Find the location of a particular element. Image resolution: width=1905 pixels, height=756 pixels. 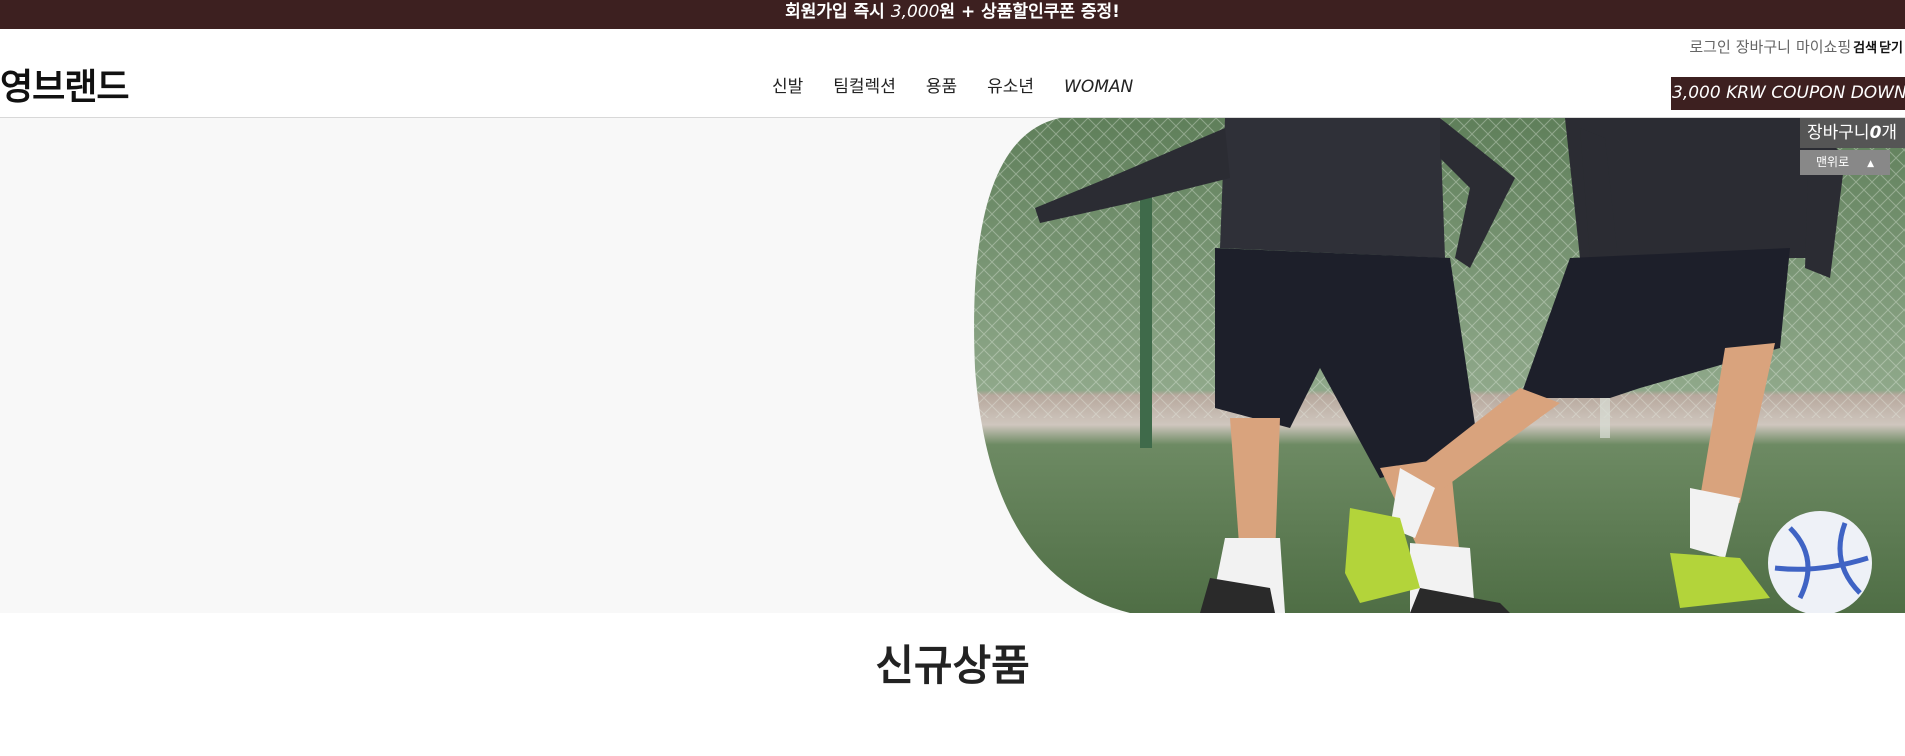

nav-item-team-collection: 팀컬렉션 is located at coordinates (864, 87).